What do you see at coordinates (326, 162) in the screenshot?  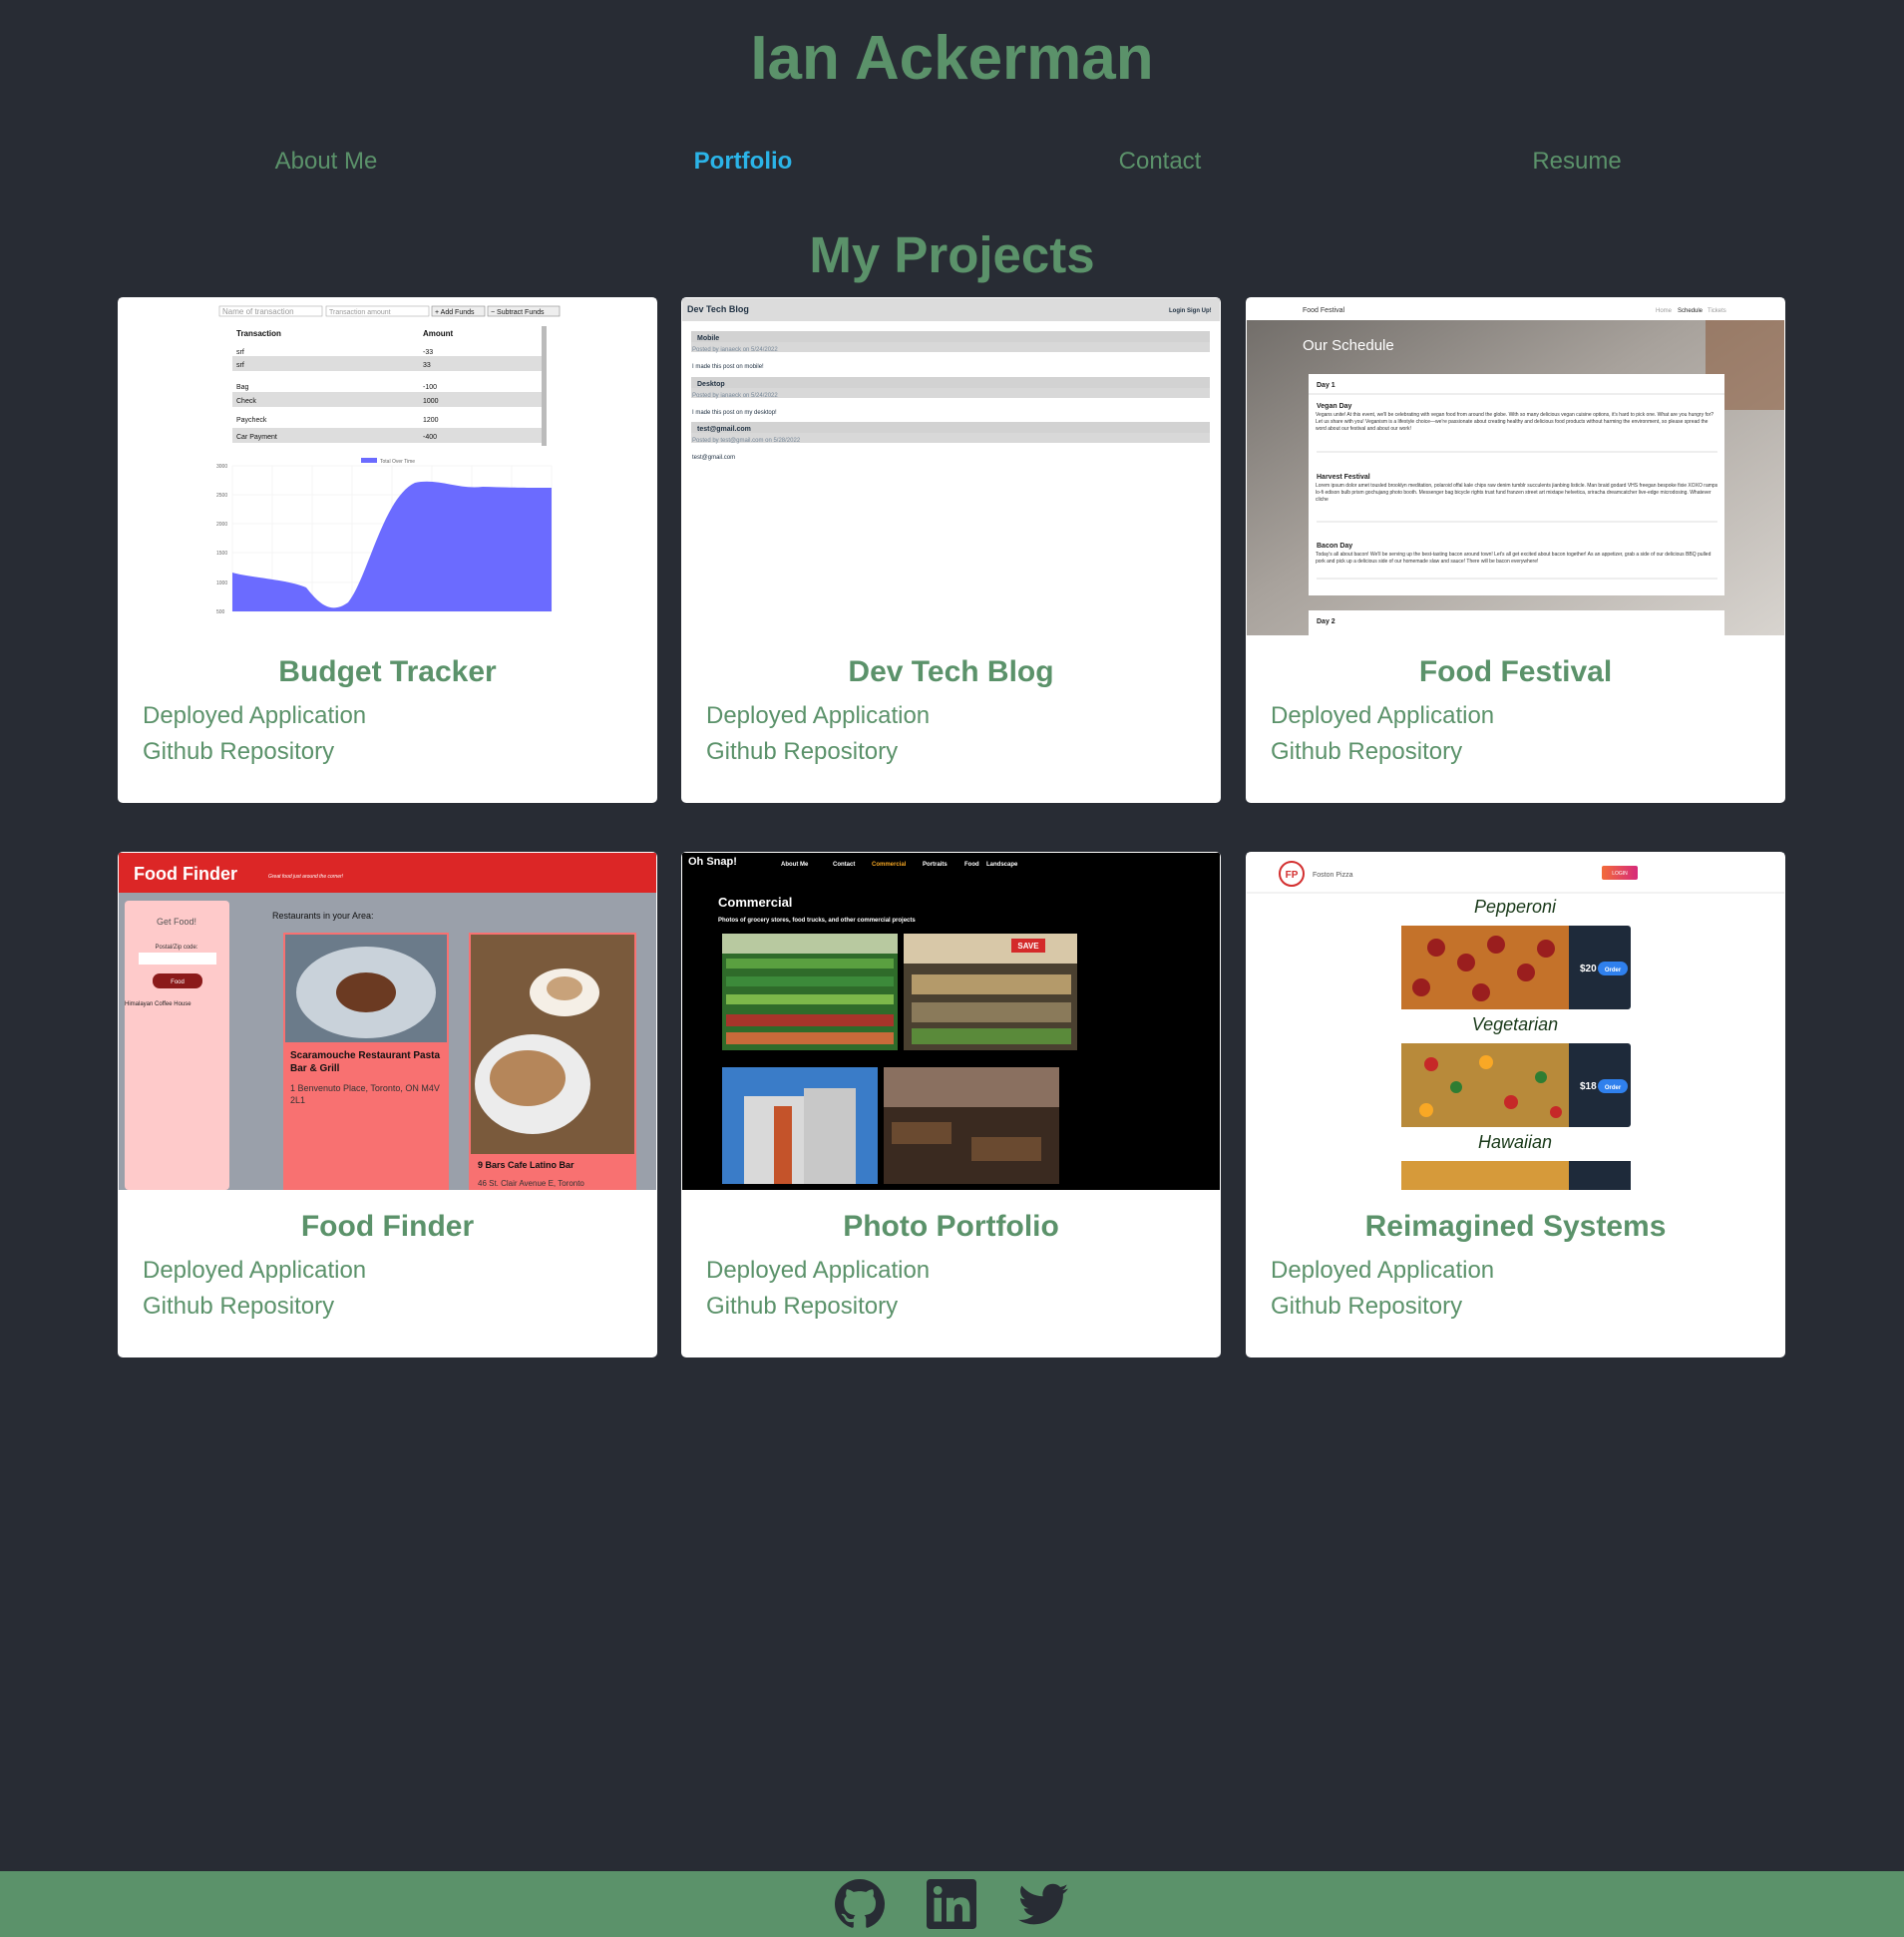 I see `nav-about-me: About Me` at bounding box center [326, 162].